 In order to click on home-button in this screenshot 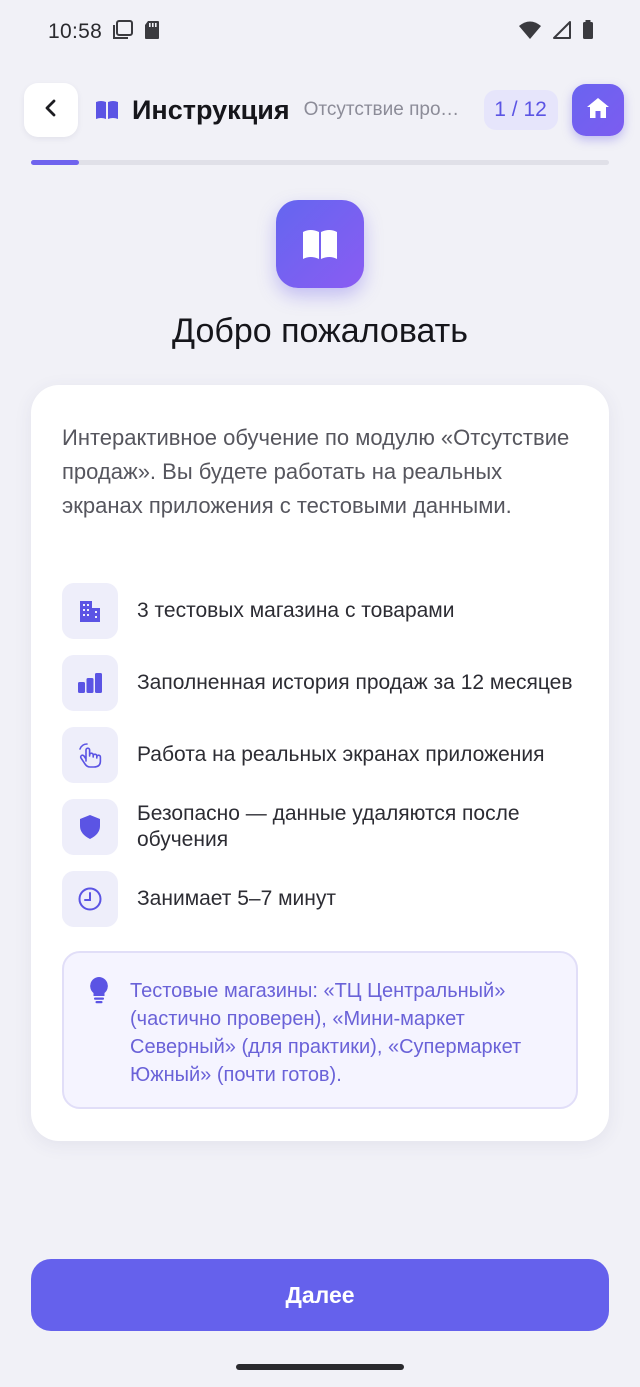, I will do `click(597, 110)`.